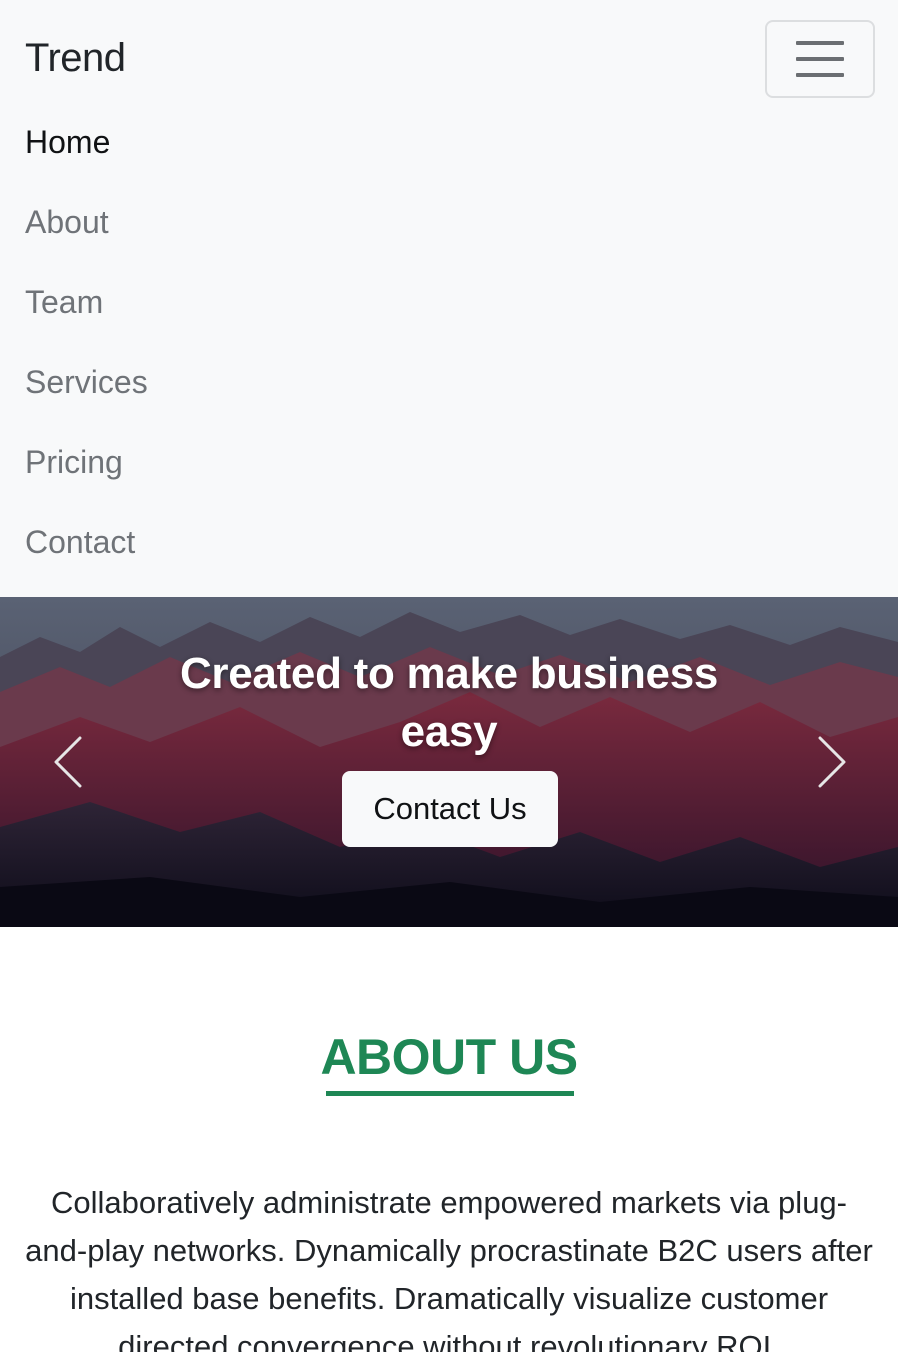 This screenshot has height=1352, width=898. Describe the element at coordinates (449, 702) in the screenshot. I see `hero-title: Created to make business easy` at that location.